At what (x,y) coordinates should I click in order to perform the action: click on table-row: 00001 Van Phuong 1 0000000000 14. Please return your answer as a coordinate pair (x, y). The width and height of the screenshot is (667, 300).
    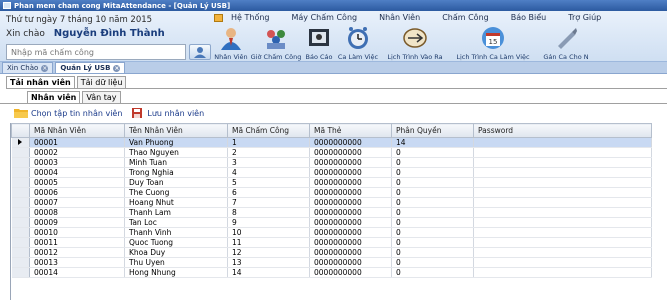
    Looking at the image, I should click on (331, 142).